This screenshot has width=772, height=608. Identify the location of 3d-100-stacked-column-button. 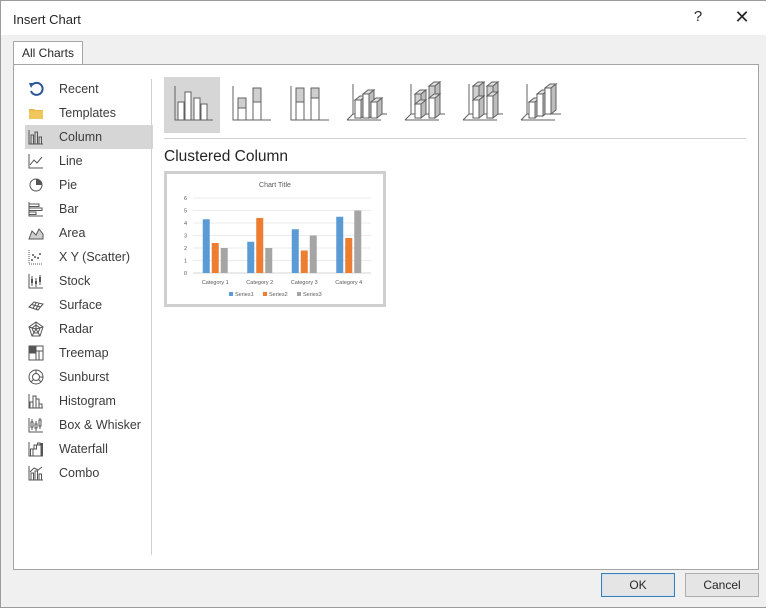
(482, 105).